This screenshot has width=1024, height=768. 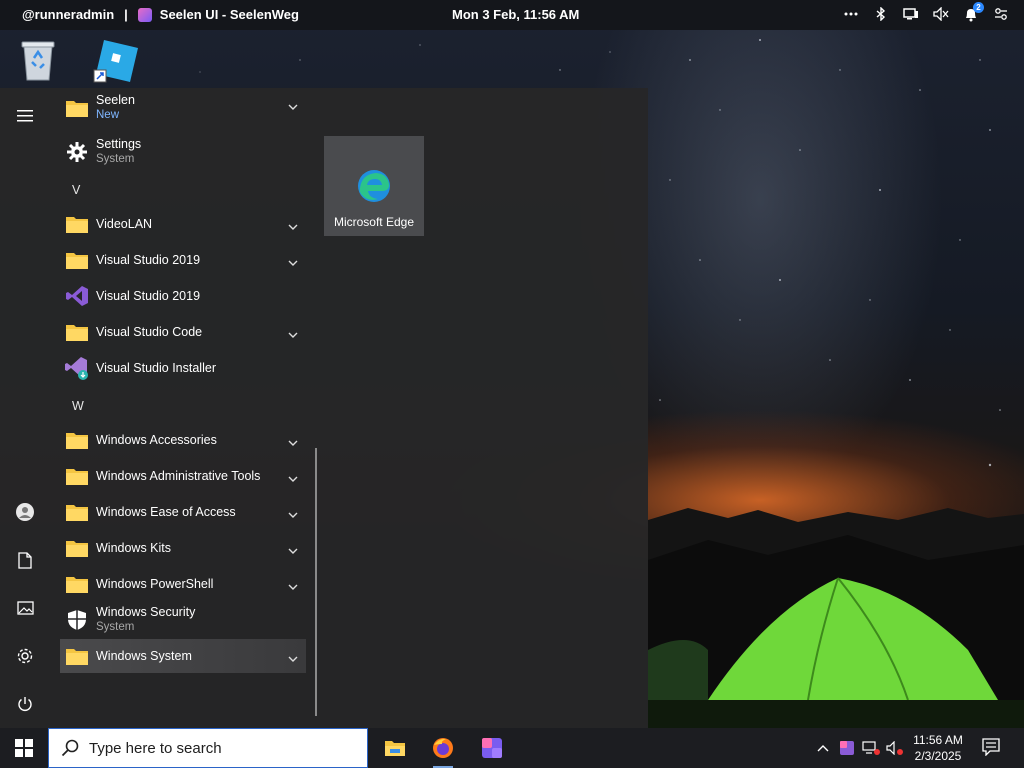 I want to click on recycle-bin-icon, so click(x=38, y=60).